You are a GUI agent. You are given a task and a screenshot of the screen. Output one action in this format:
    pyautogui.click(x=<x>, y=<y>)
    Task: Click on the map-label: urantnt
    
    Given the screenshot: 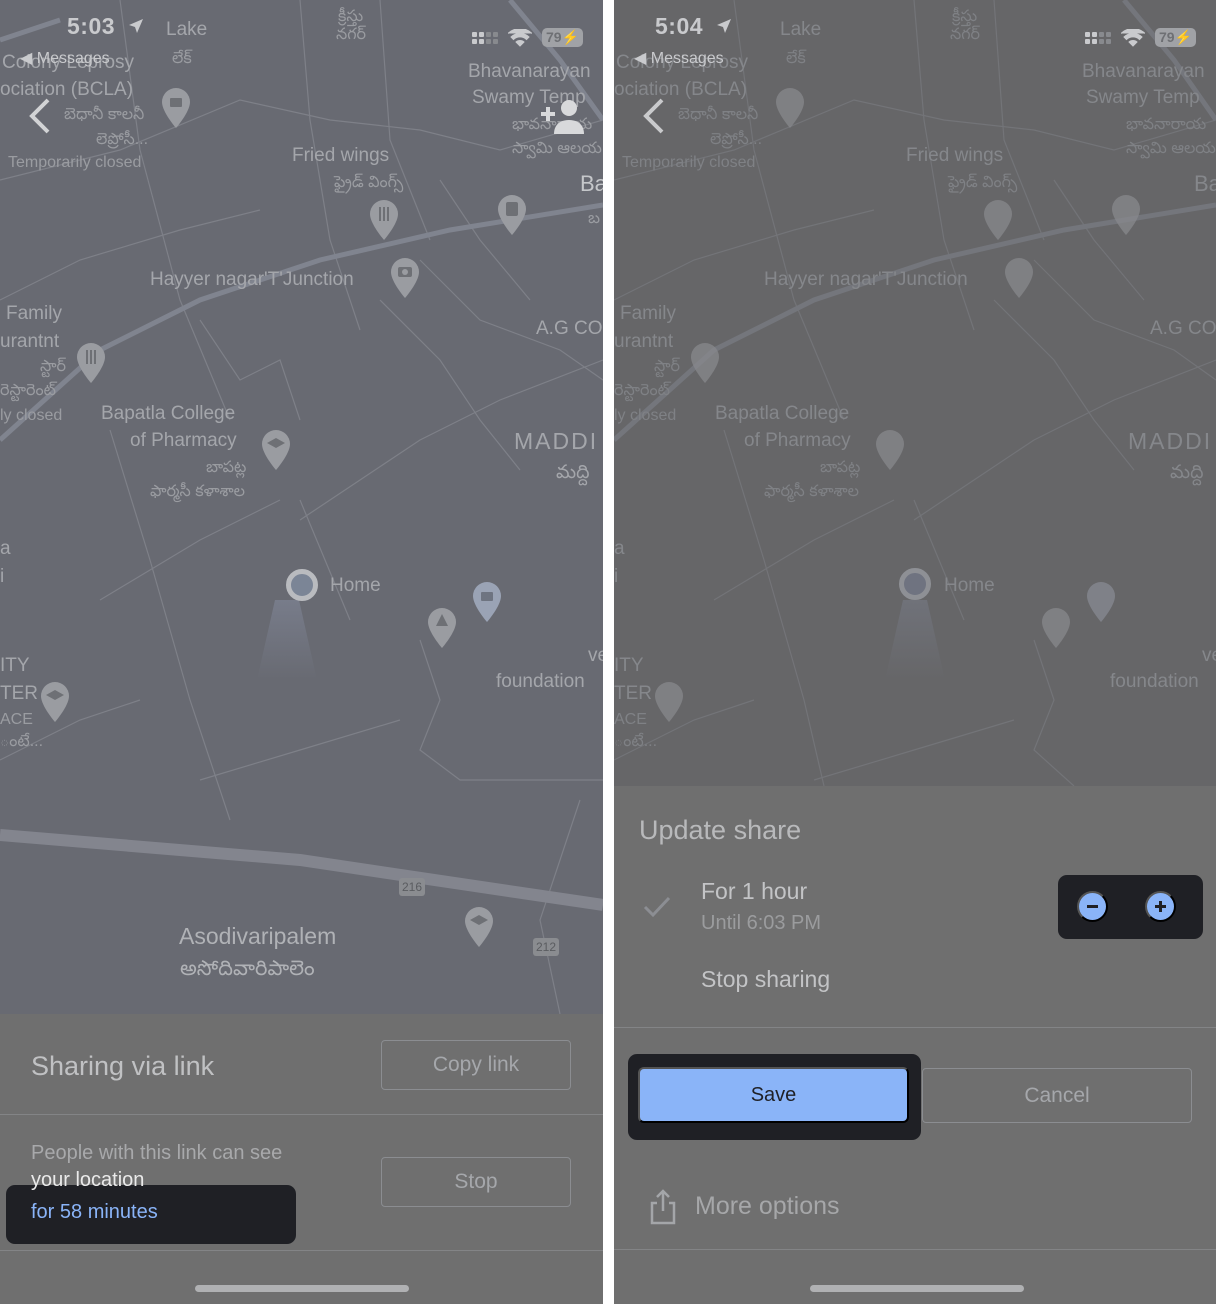 What is the action you would take?
    pyautogui.click(x=30, y=341)
    